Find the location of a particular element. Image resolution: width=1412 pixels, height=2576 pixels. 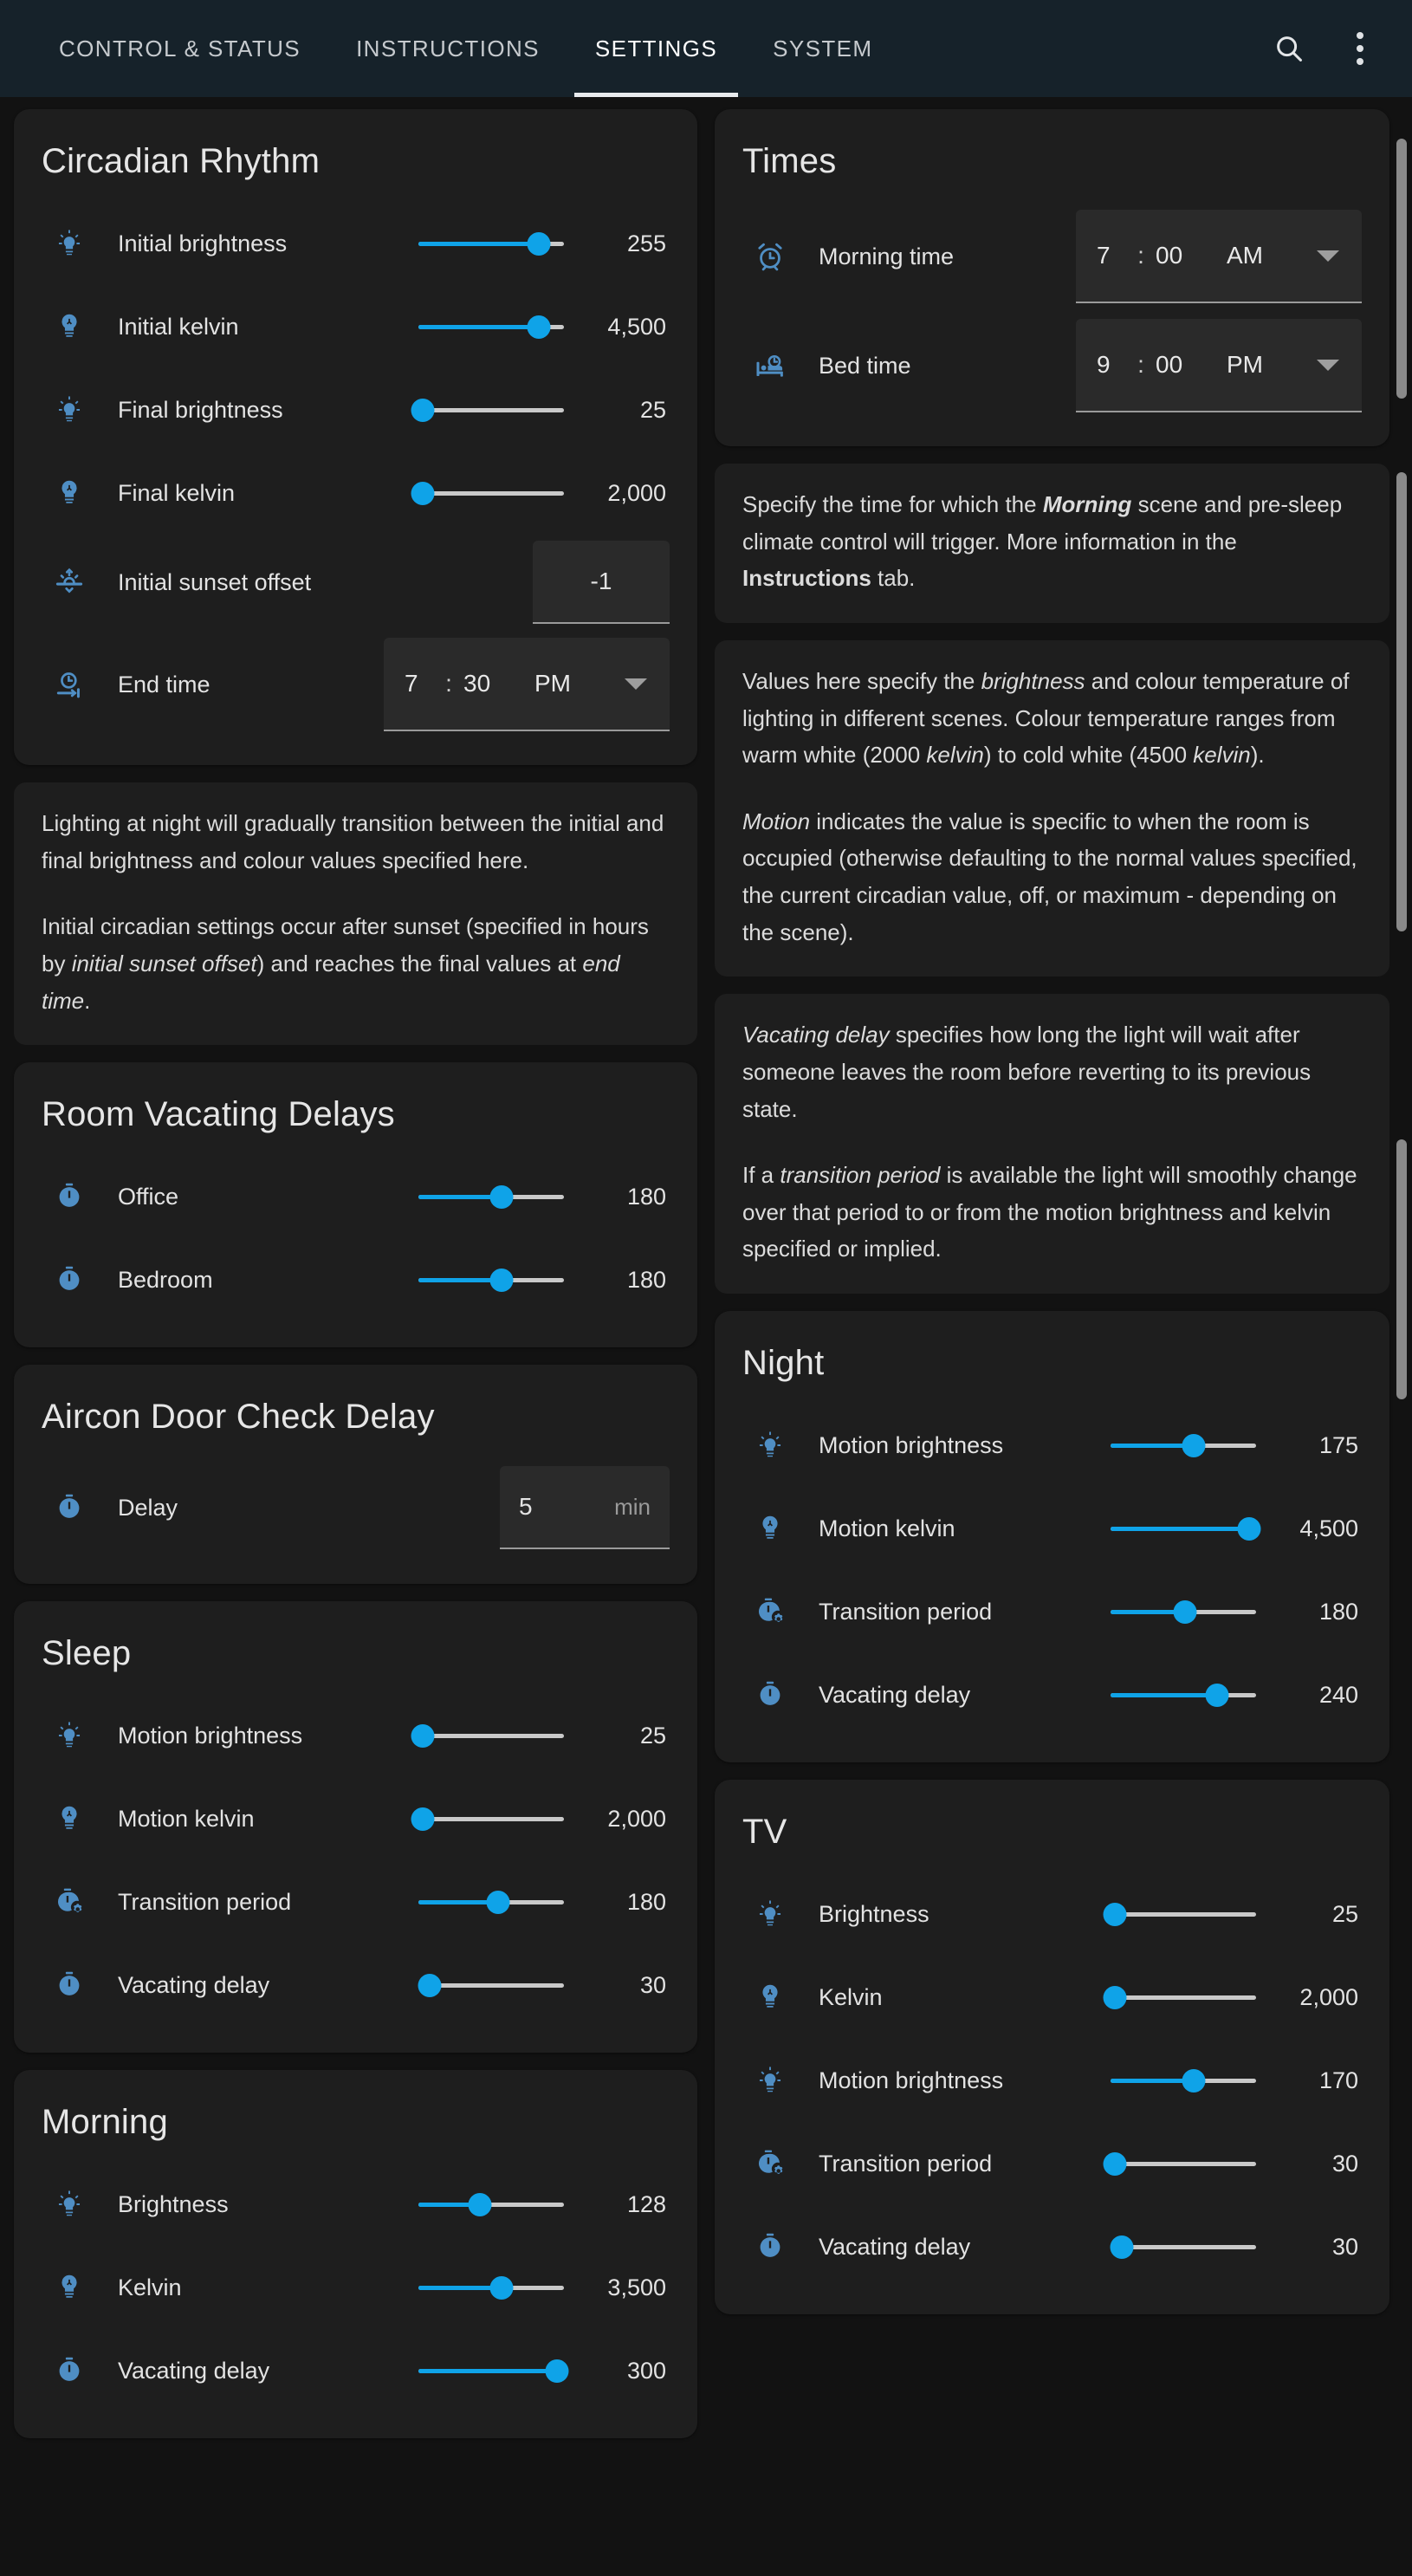

slider-morning-brightness is located at coordinates (491, 2204).